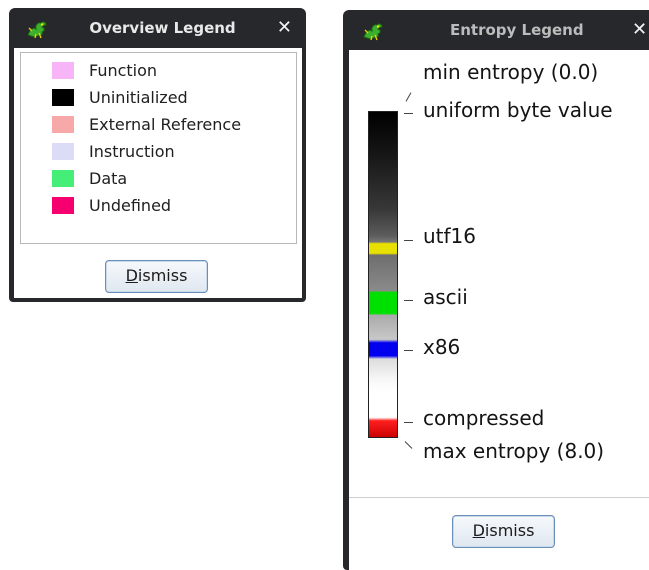 This screenshot has height=570, width=649. What do you see at coordinates (484, 418) in the screenshot?
I see `compressed-label: compressed` at bounding box center [484, 418].